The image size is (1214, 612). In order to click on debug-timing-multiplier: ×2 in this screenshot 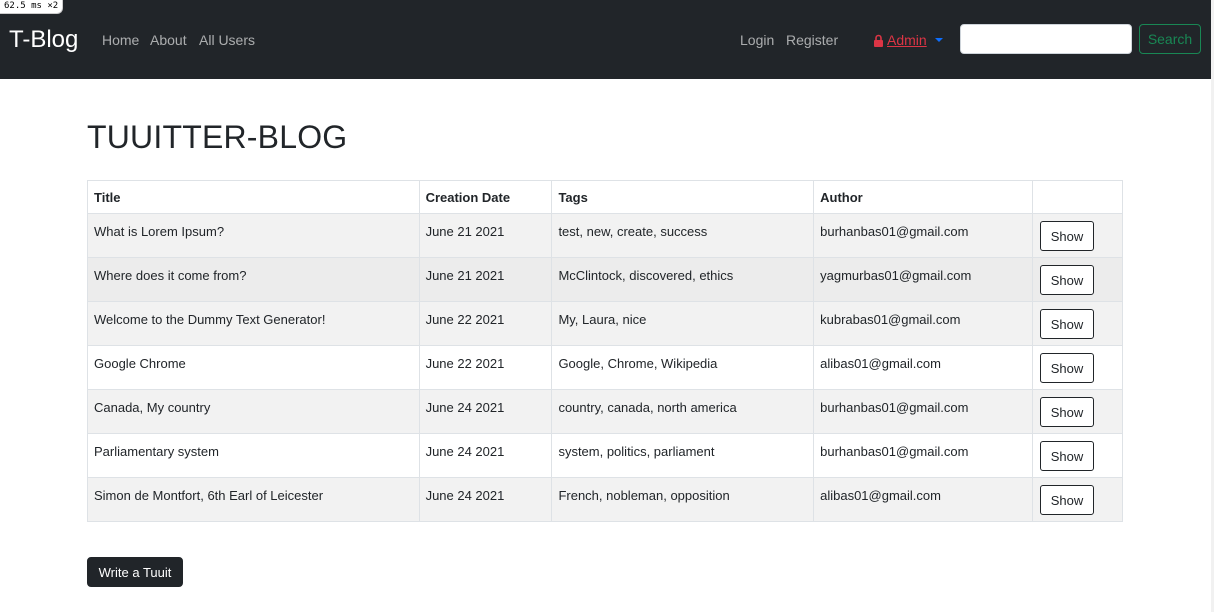, I will do `click(53, 6)`.